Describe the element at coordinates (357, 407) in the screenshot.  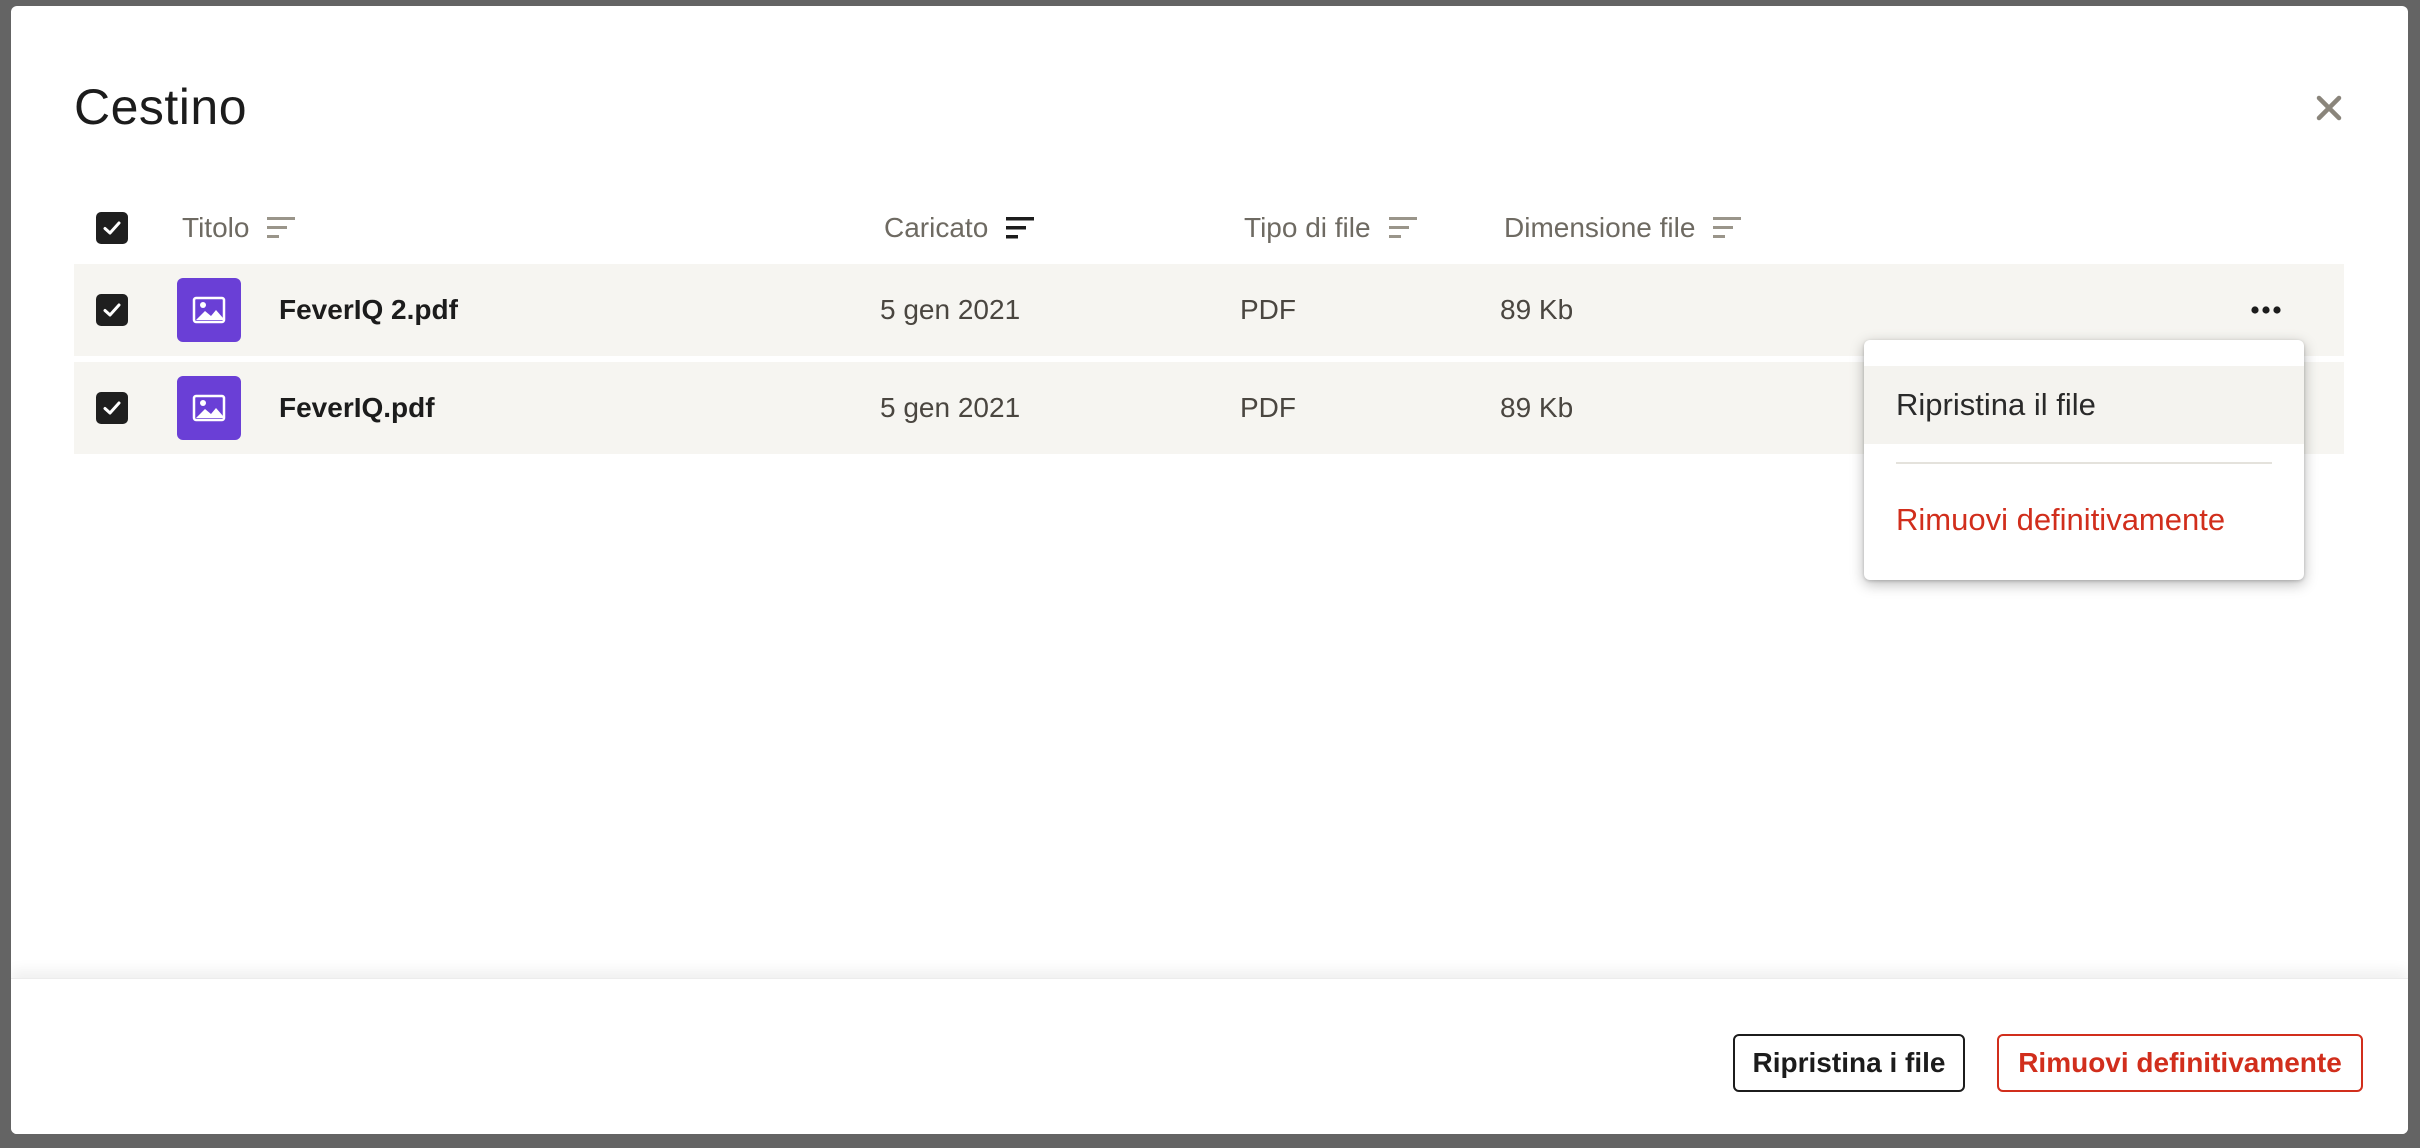
I see `file-name: FeverIQ.pdf` at that location.